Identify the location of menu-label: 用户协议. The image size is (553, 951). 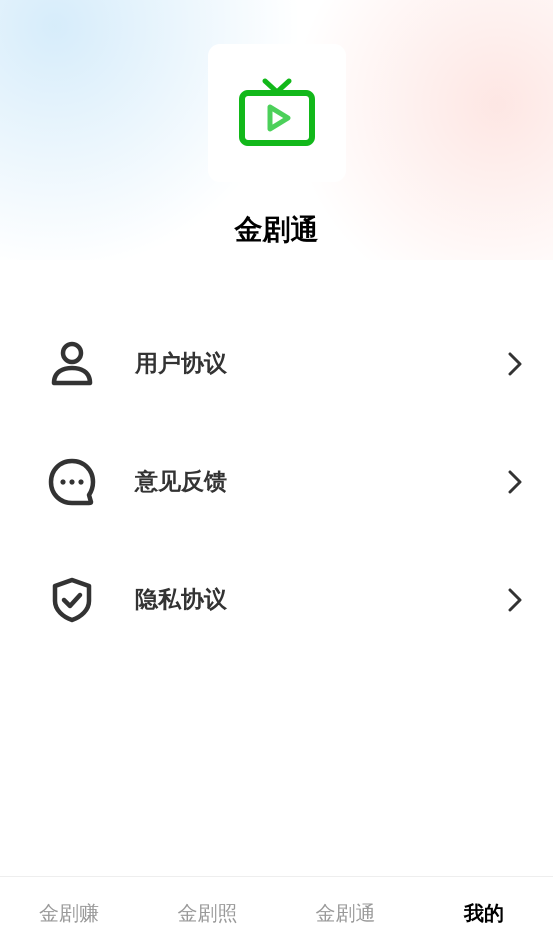
(181, 364).